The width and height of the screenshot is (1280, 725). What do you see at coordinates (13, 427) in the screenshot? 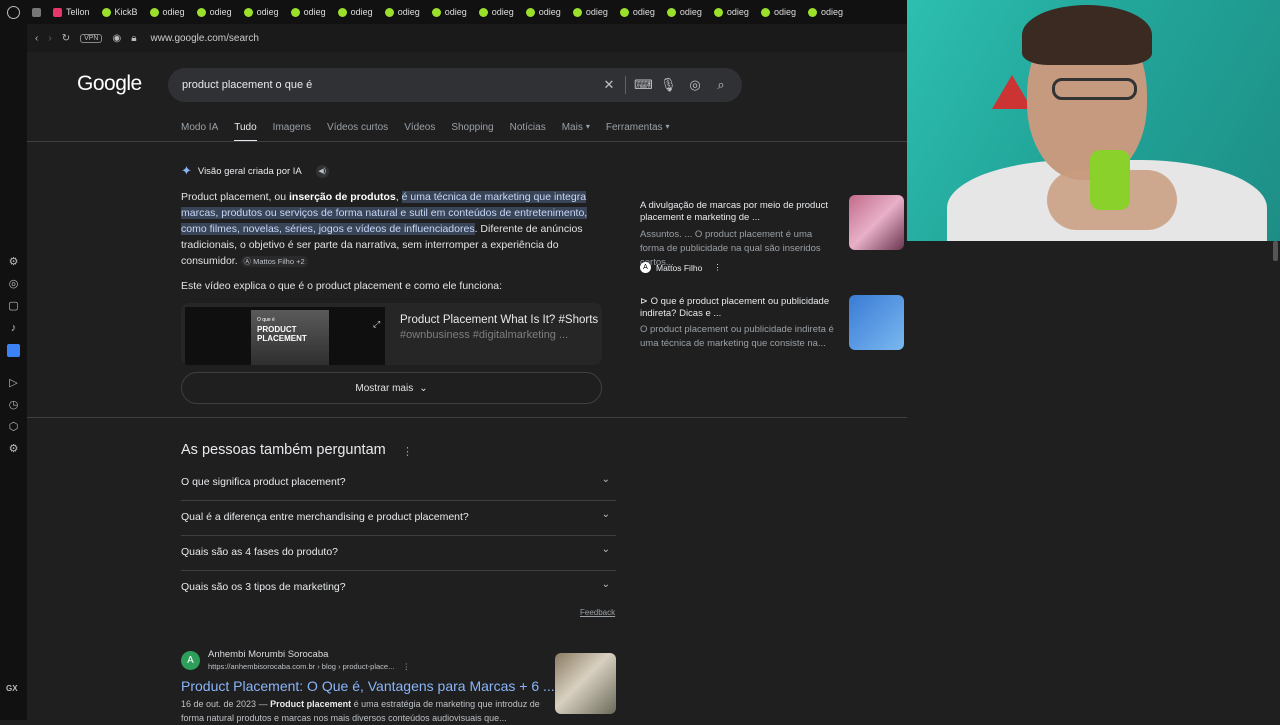
I see `sidebar-extensions-icon: ⬡` at bounding box center [13, 427].